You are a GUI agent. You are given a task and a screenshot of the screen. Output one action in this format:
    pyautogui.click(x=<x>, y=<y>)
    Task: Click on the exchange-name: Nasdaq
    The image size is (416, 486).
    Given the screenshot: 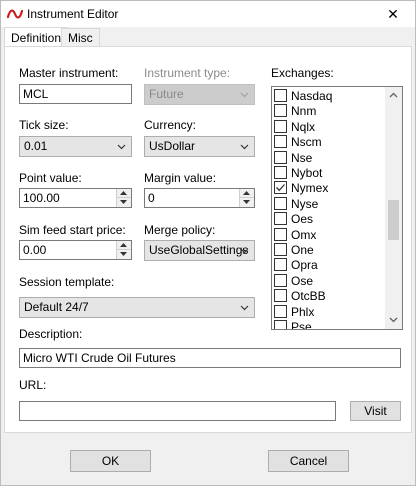 What is the action you would take?
    pyautogui.click(x=312, y=96)
    